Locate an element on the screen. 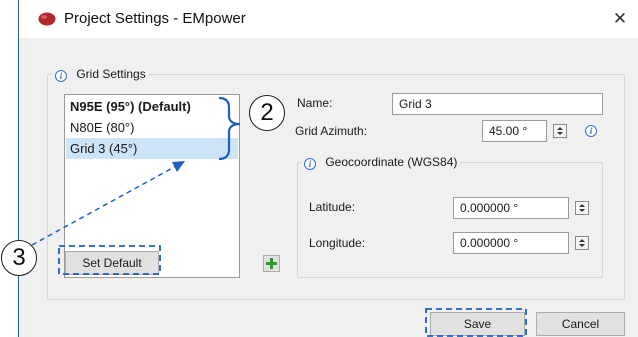 This screenshot has height=337, width=638. add-grid-button is located at coordinates (271, 263).